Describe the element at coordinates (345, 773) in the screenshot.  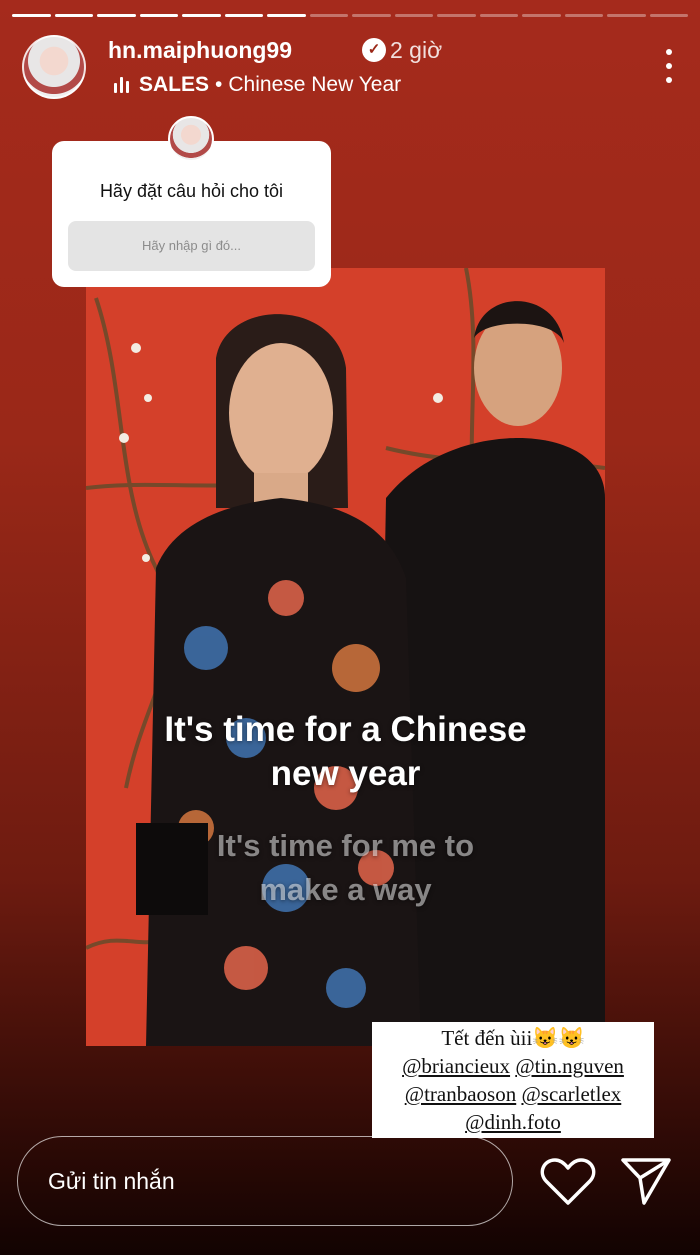
I see `caption-line-2: new year` at that location.